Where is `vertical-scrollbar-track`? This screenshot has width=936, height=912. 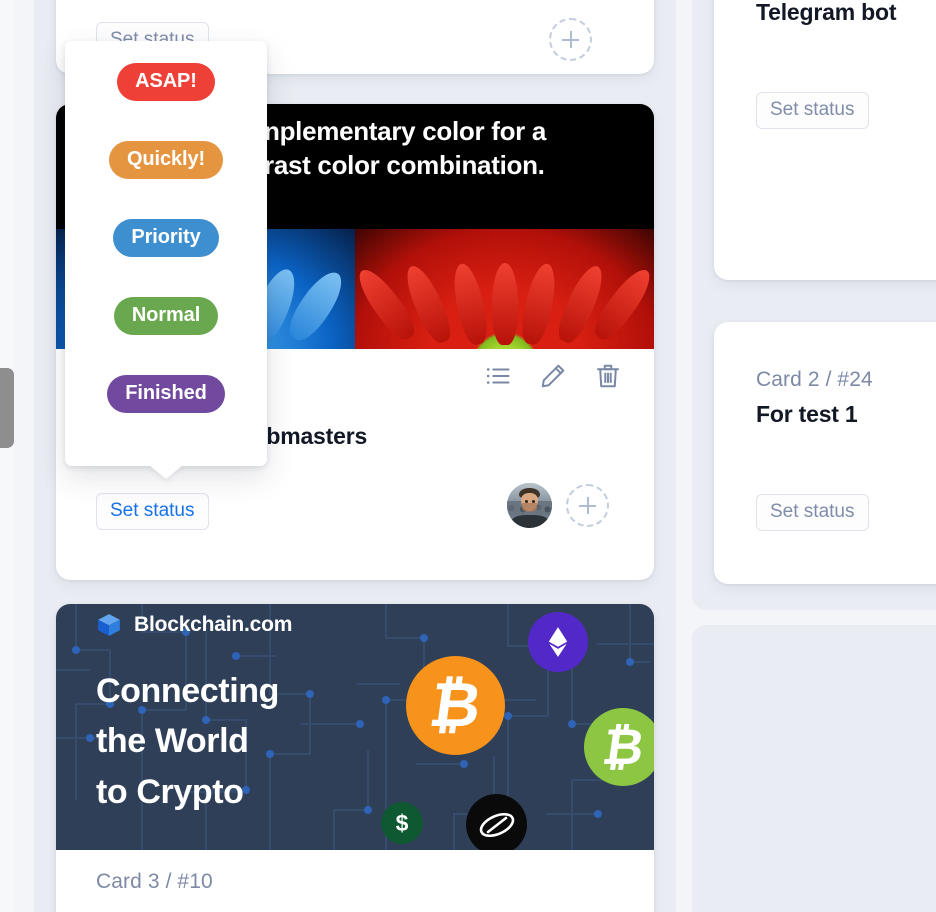
vertical-scrollbar-track is located at coordinates (7, 456).